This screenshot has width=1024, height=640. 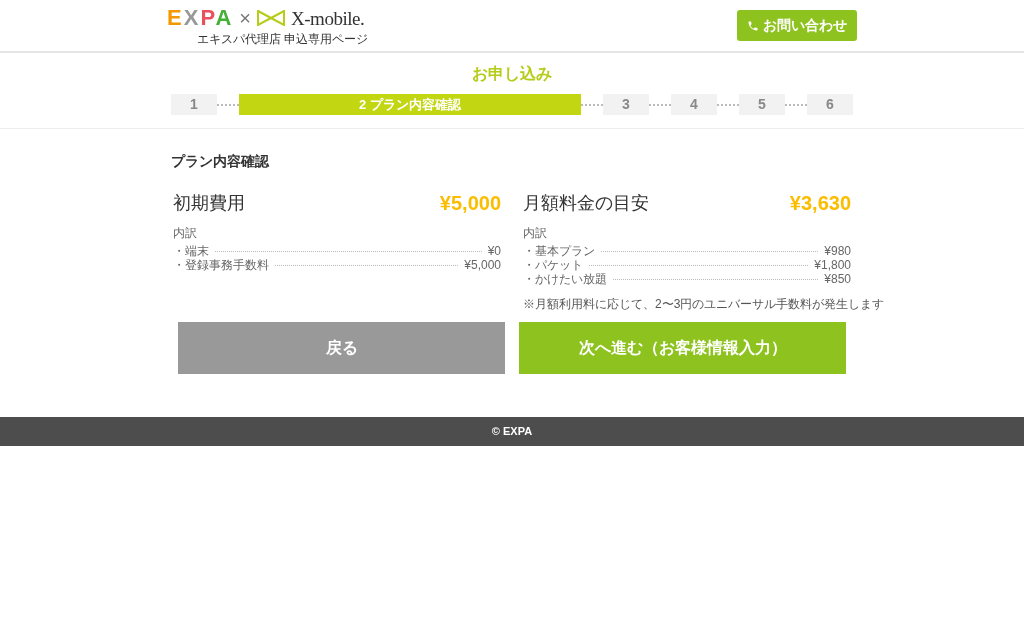 What do you see at coordinates (565, 279) in the screenshot?
I see `item-name: ・かけたい放題` at bounding box center [565, 279].